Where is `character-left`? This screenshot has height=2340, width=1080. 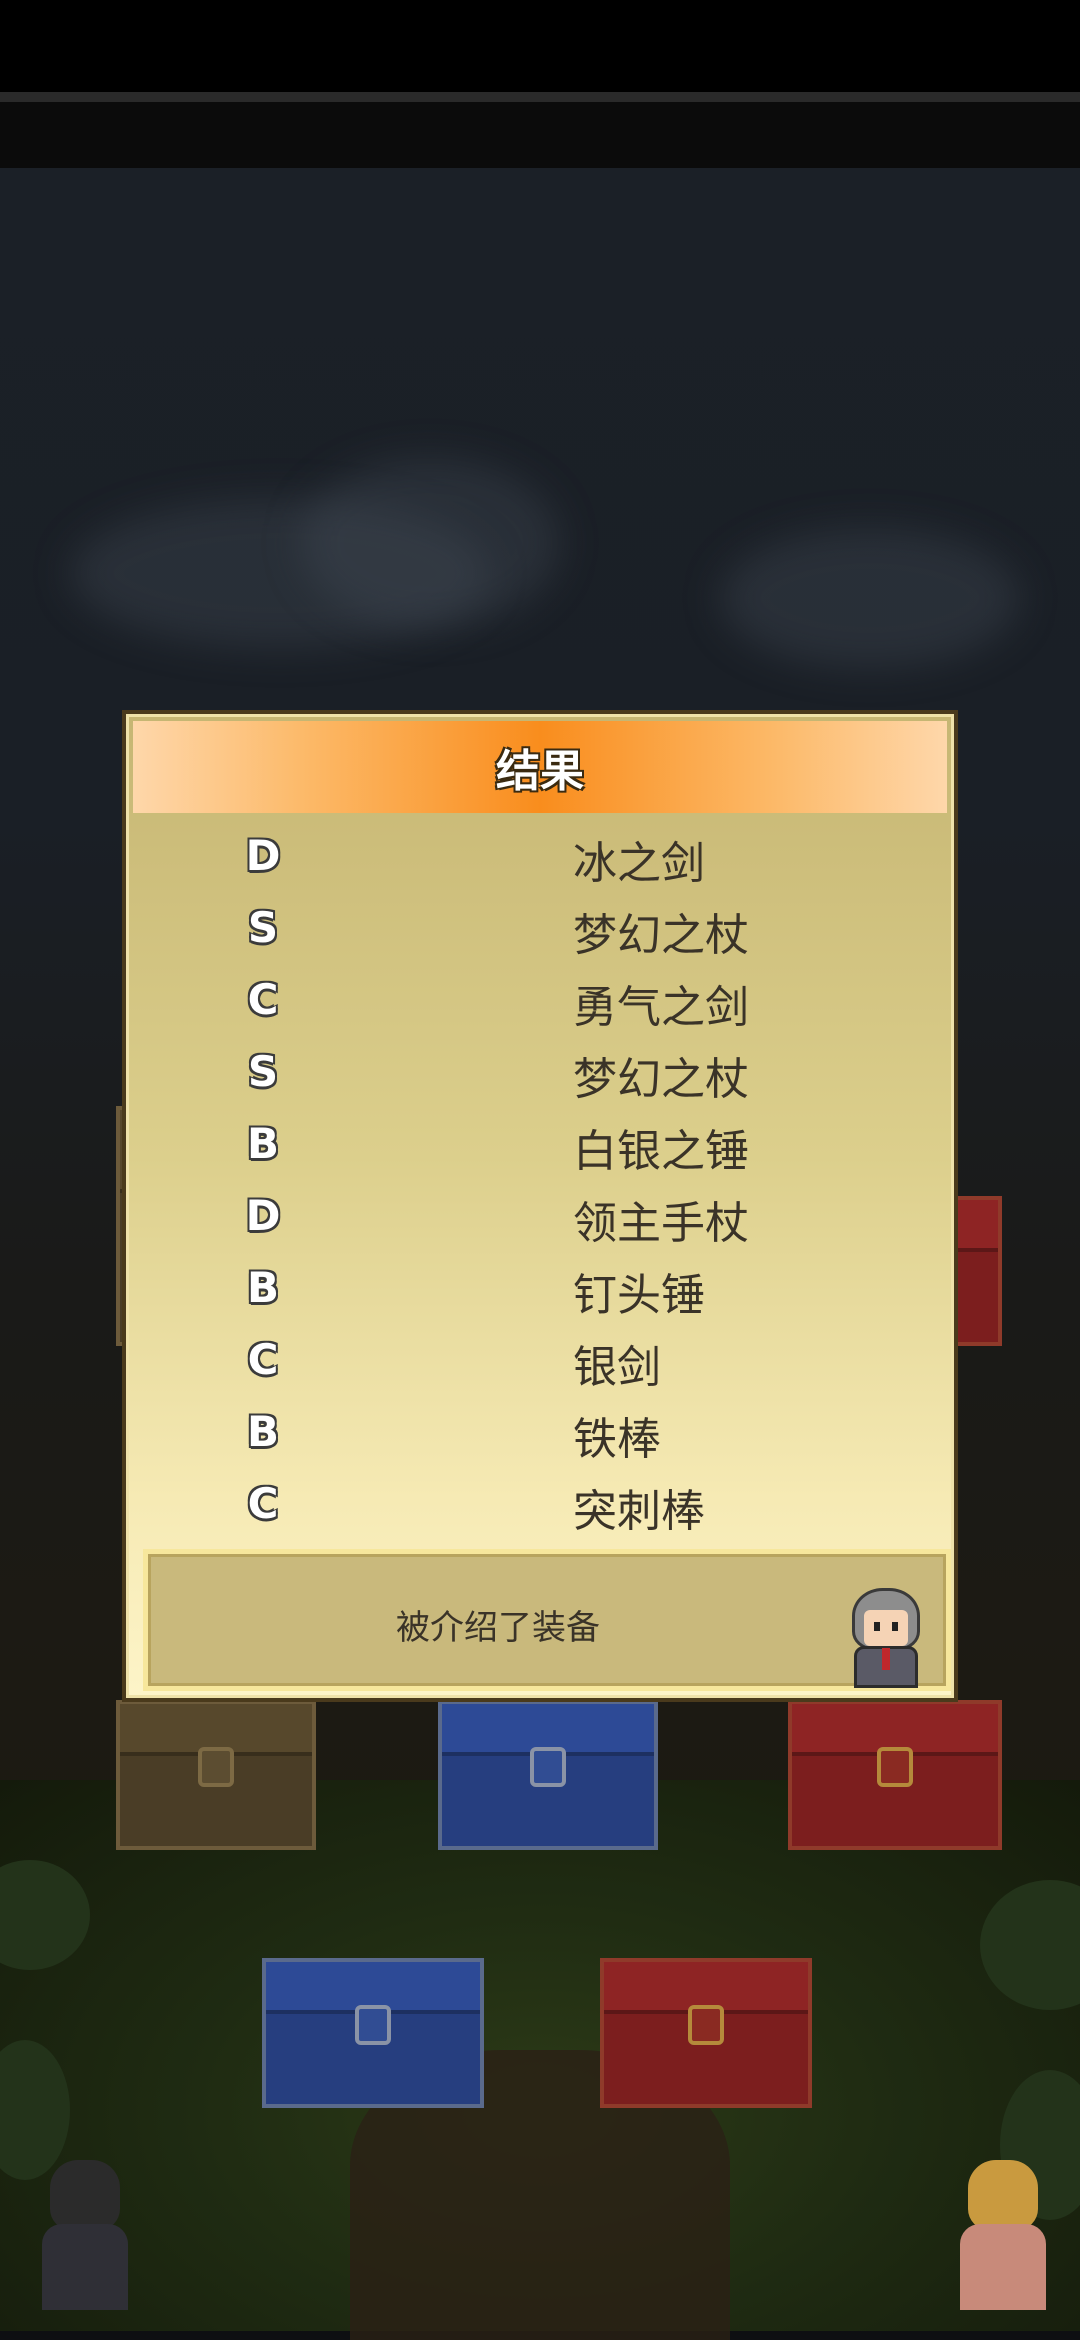
character-left is located at coordinates (85, 2235).